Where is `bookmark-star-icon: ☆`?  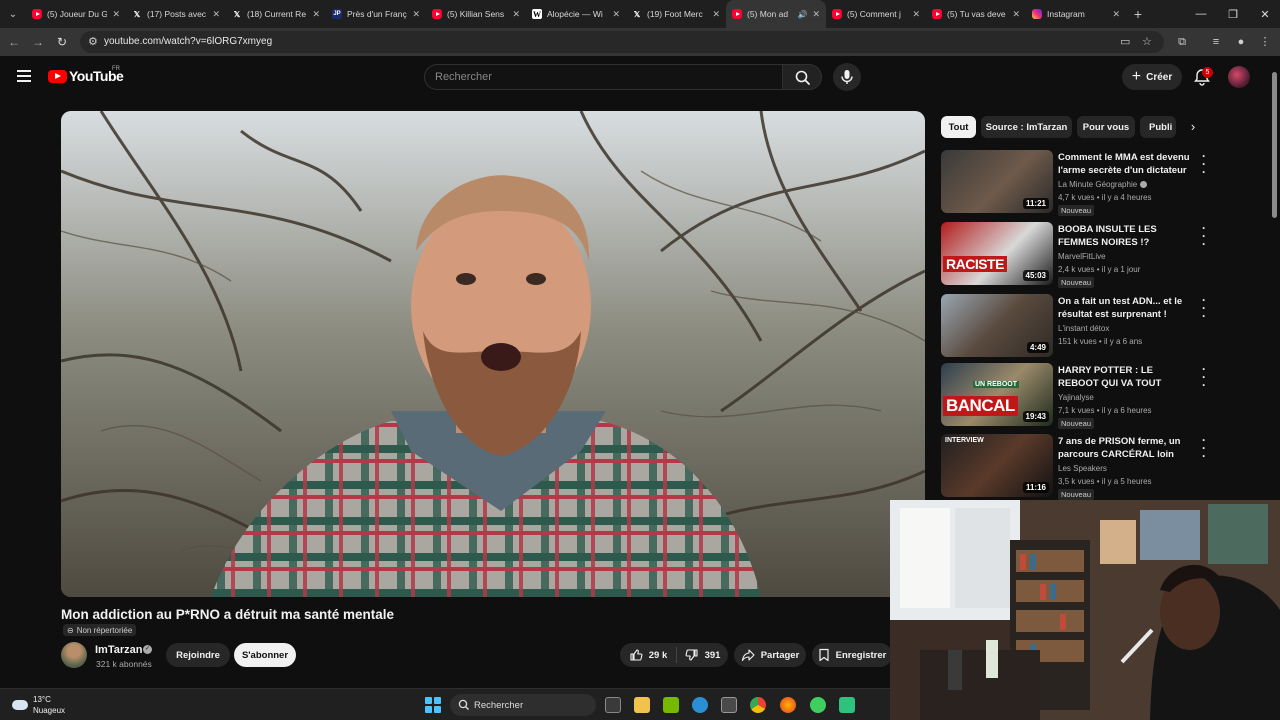
bookmark-star-icon: ☆ is located at coordinates (1147, 41).